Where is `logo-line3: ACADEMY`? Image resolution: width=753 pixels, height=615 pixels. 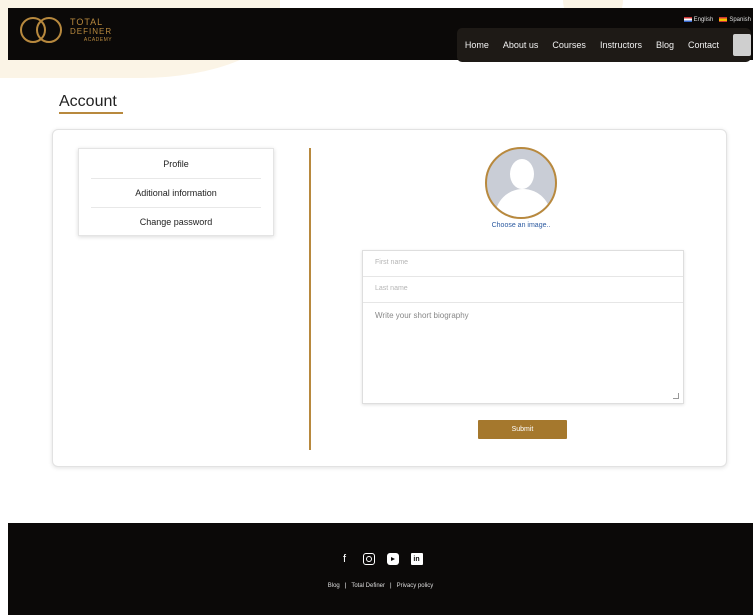
logo-line3: ACADEMY is located at coordinates (98, 39).